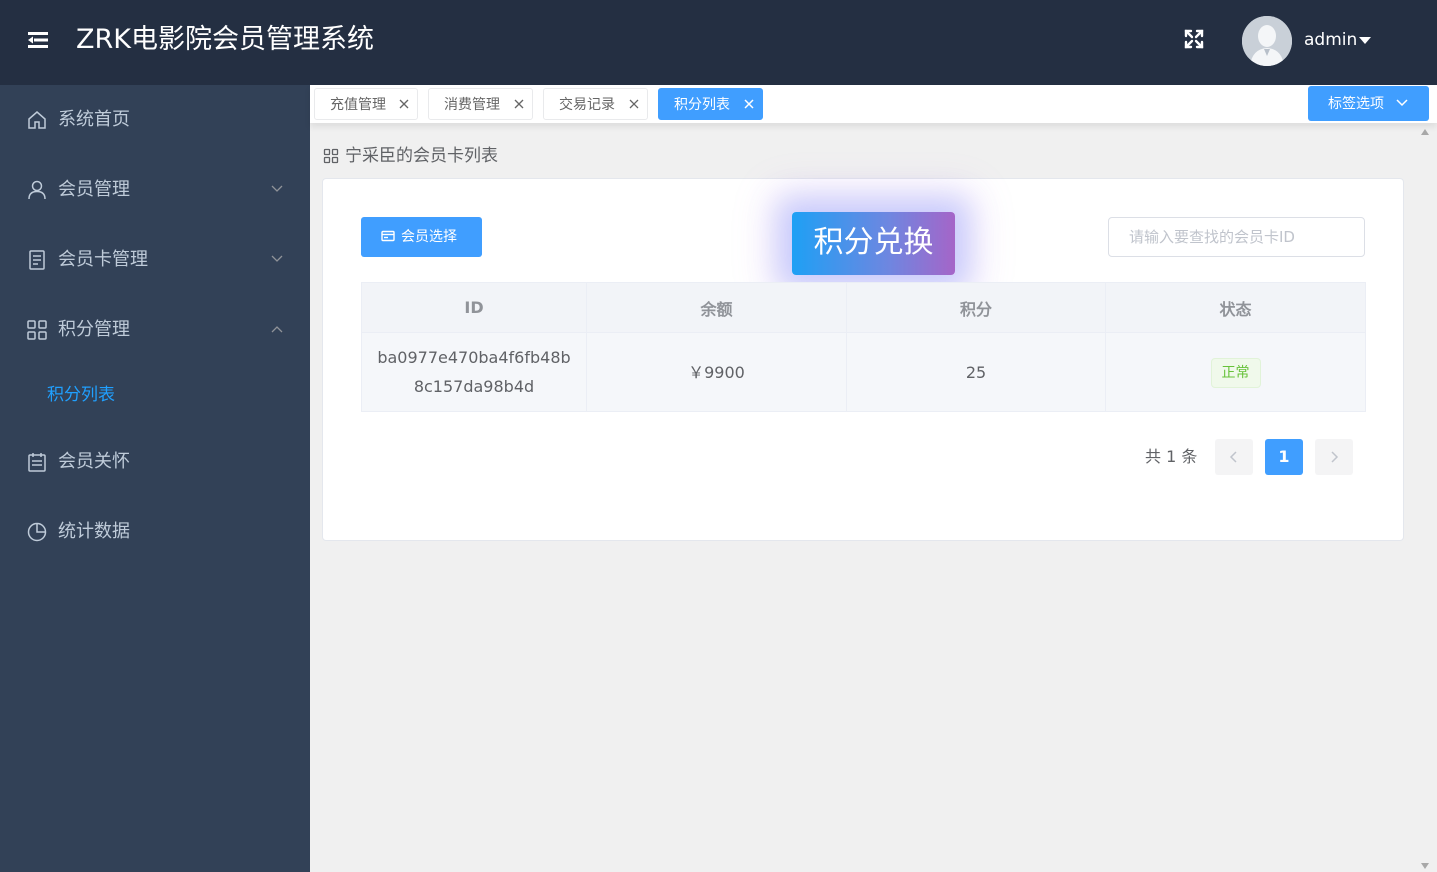 The image size is (1437, 872). Describe the element at coordinates (429, 237) in the screenshot. I see `member-select-label: 会员选择` at that location.